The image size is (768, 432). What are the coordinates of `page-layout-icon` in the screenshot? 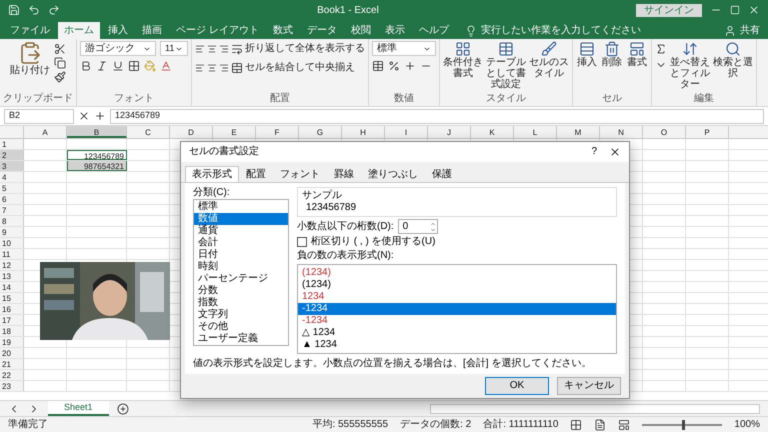 It's located at (600, 424).